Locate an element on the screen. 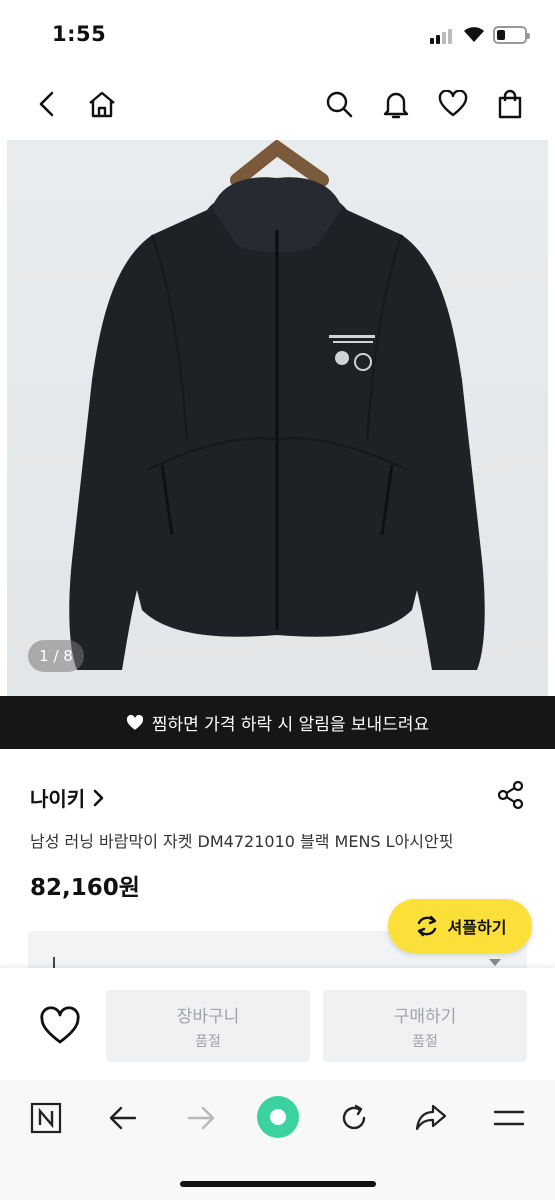  shuffle-icon is located at coordinates (426, 926).